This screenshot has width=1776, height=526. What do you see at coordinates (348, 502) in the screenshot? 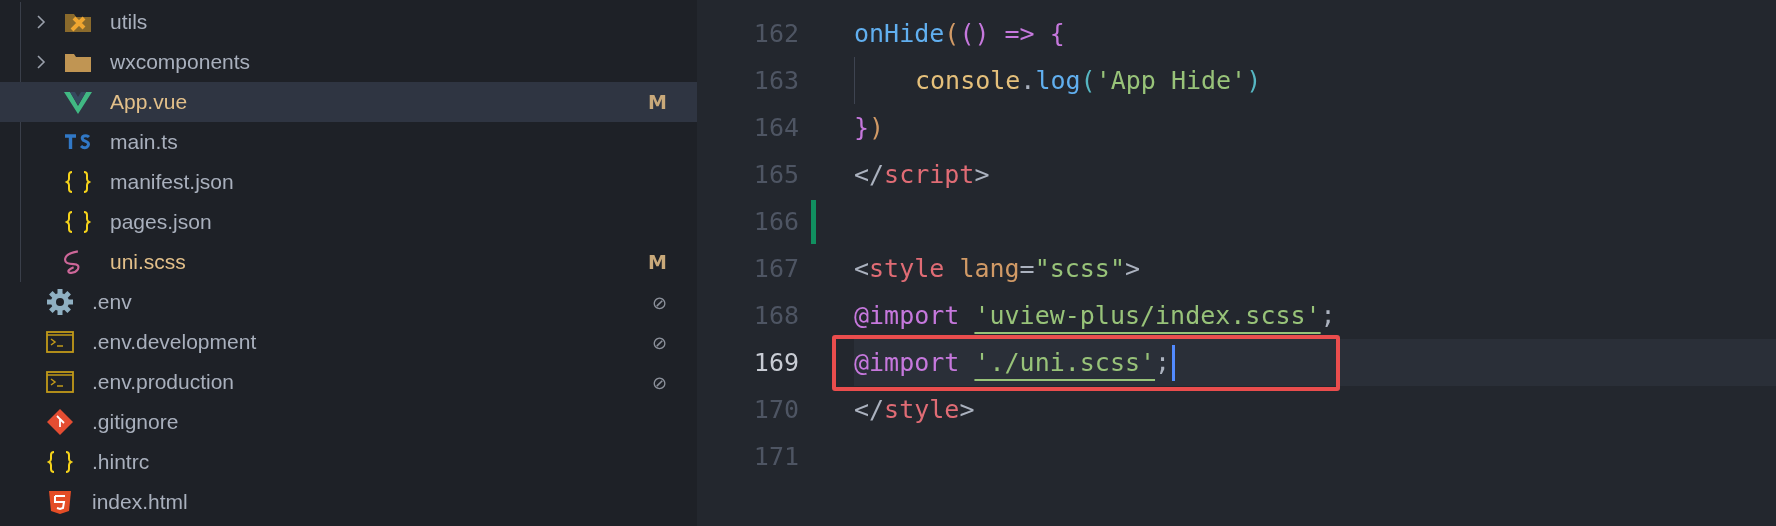
I see `file-tree-item: index.html` at bounding box center [348, 502].